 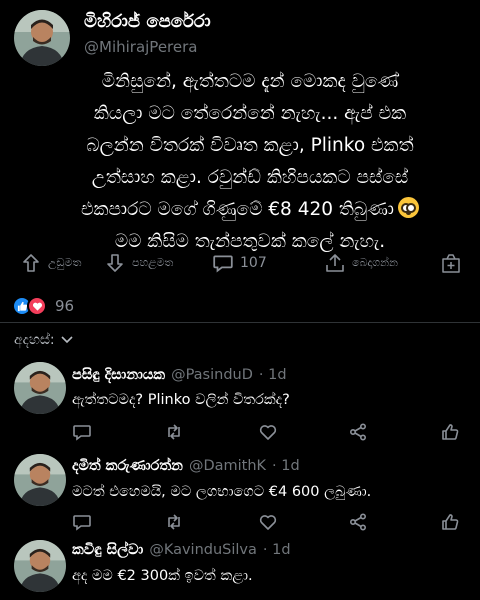 I want to click on post-action-bar: උඩුමත පහළමත 107 බෙදාගන්න, so click(x=240, y=266).